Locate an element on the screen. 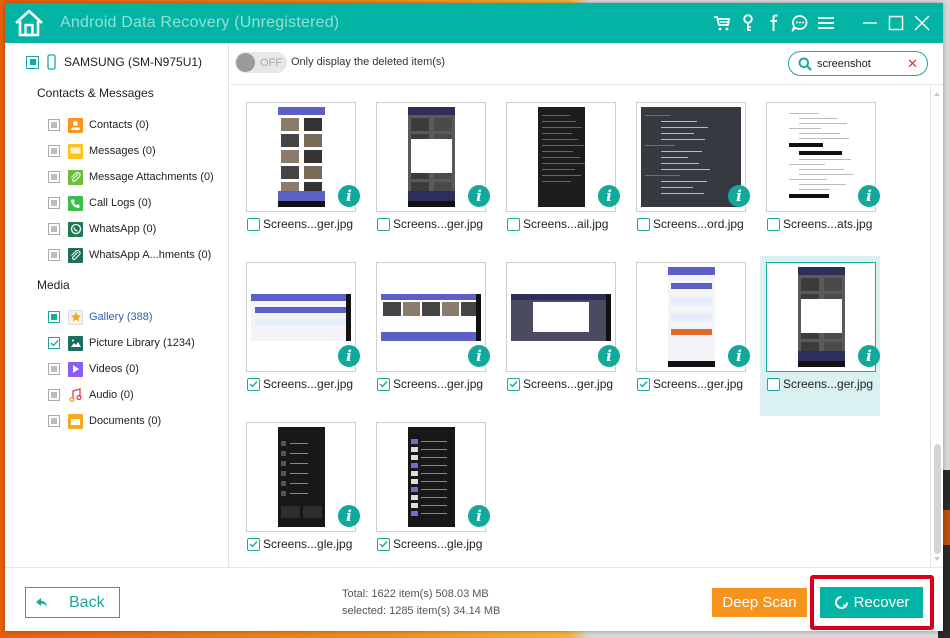  sidebar-item-gallery: Gallery (388) is located at coordinates (100, 317).